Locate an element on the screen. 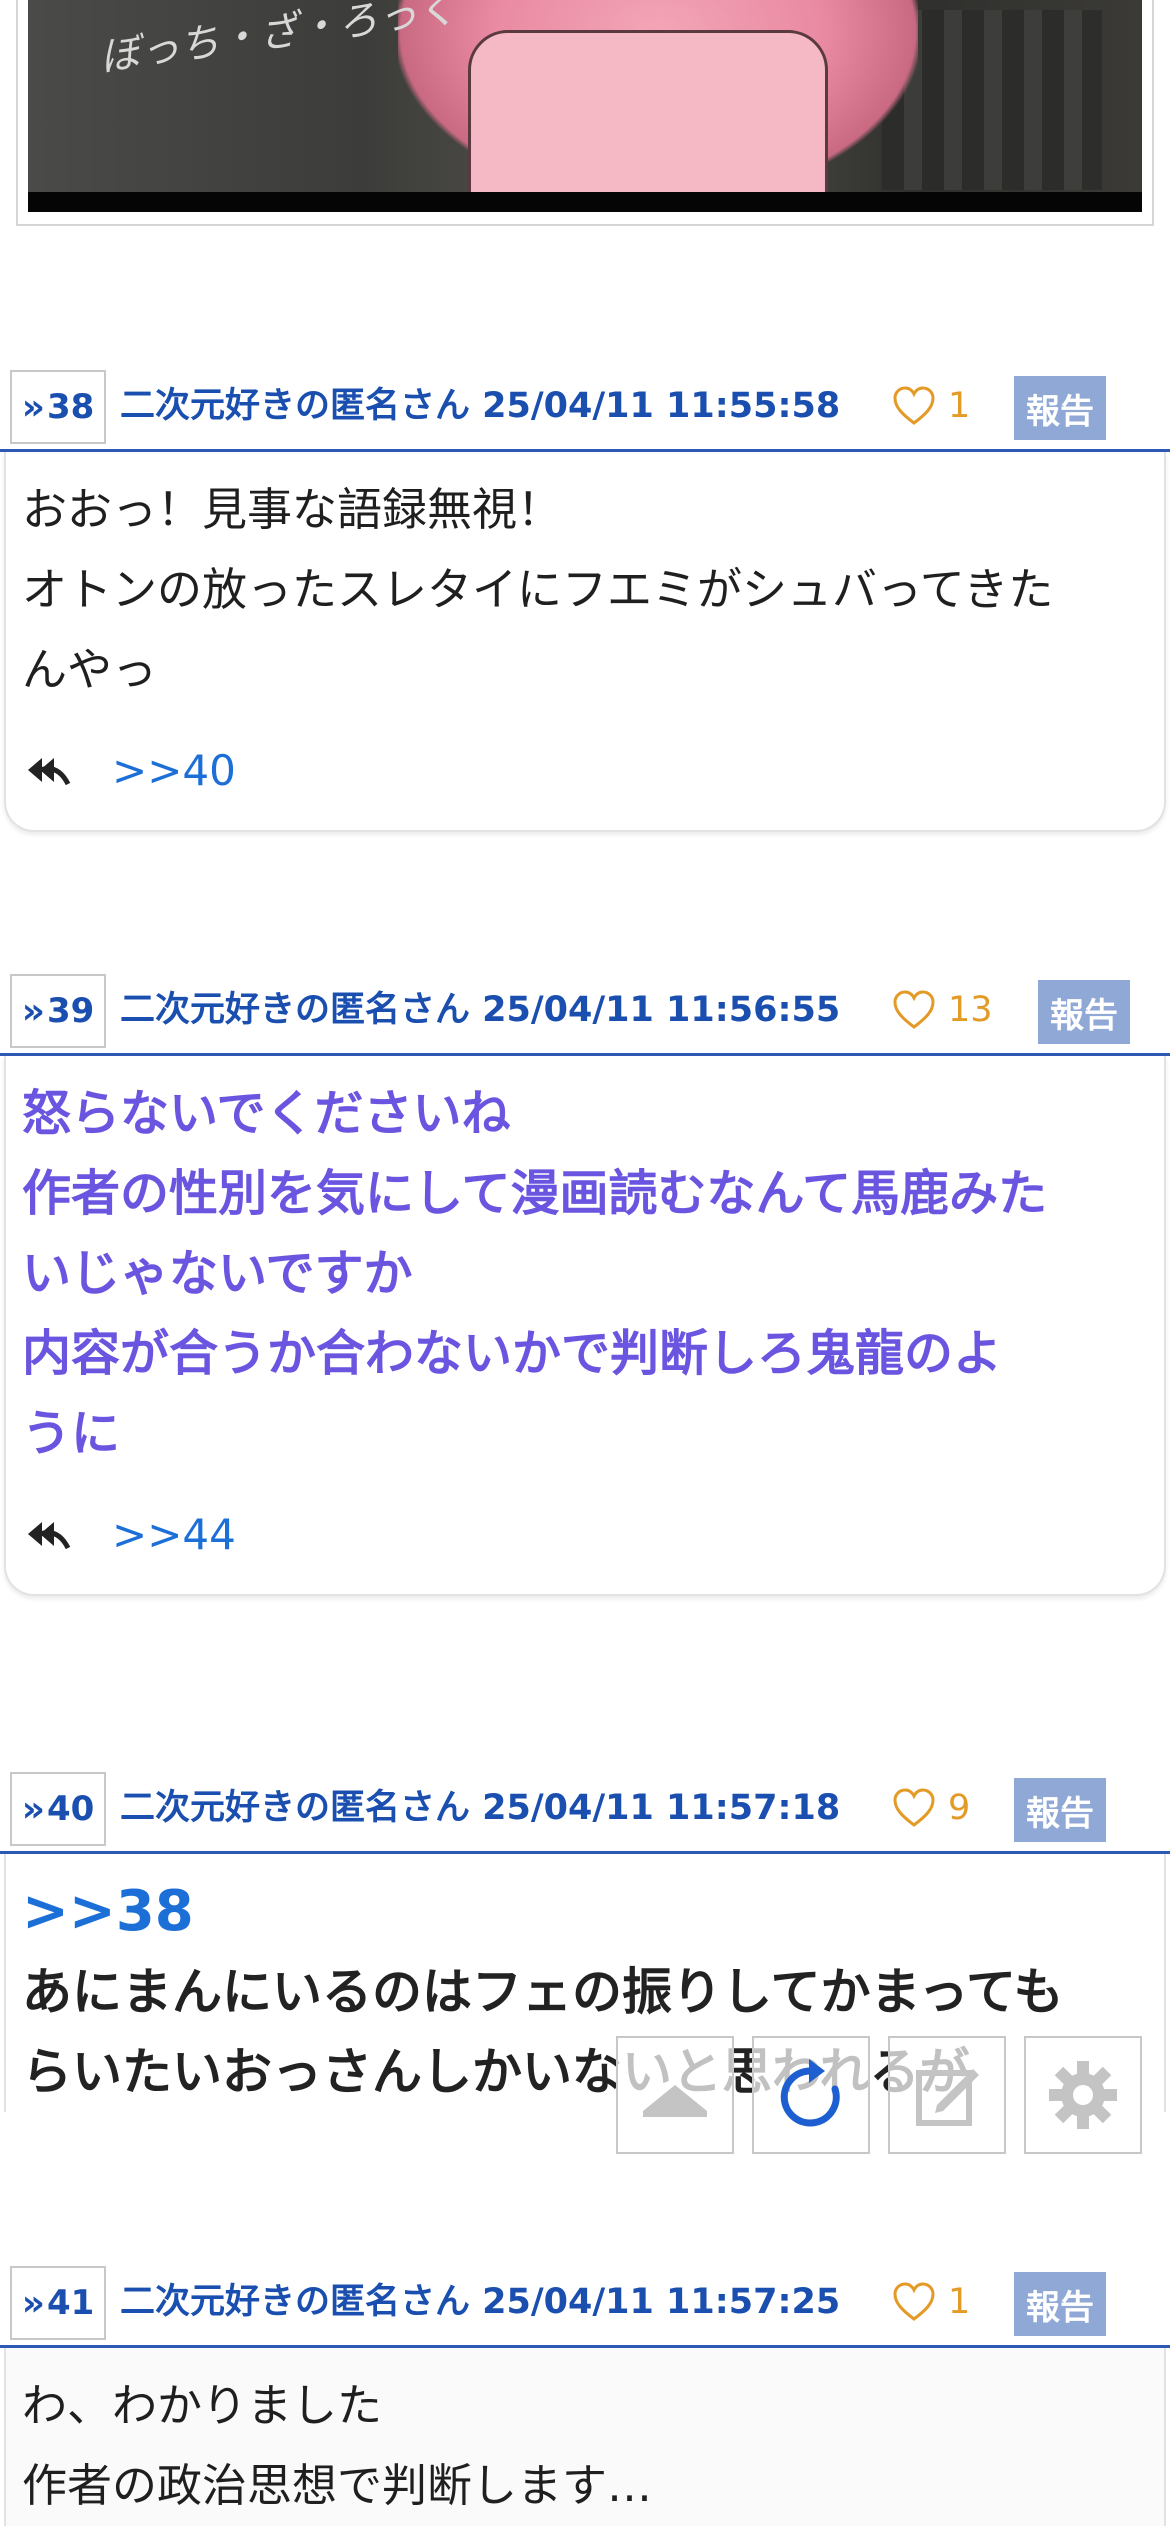  post-text: おおっ！見事な語録無視！ オトンの放ったスレタイにフエミがシュバってきた んやっ is located at coordinates (585, 581).